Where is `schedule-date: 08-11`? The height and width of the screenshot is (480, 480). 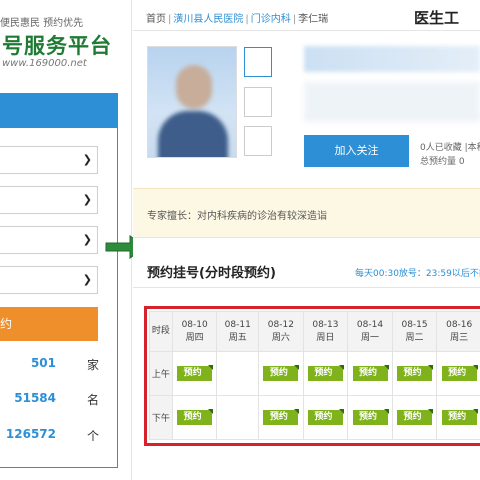 schedule-date: 08-11 is located at coordinates (237, 324).